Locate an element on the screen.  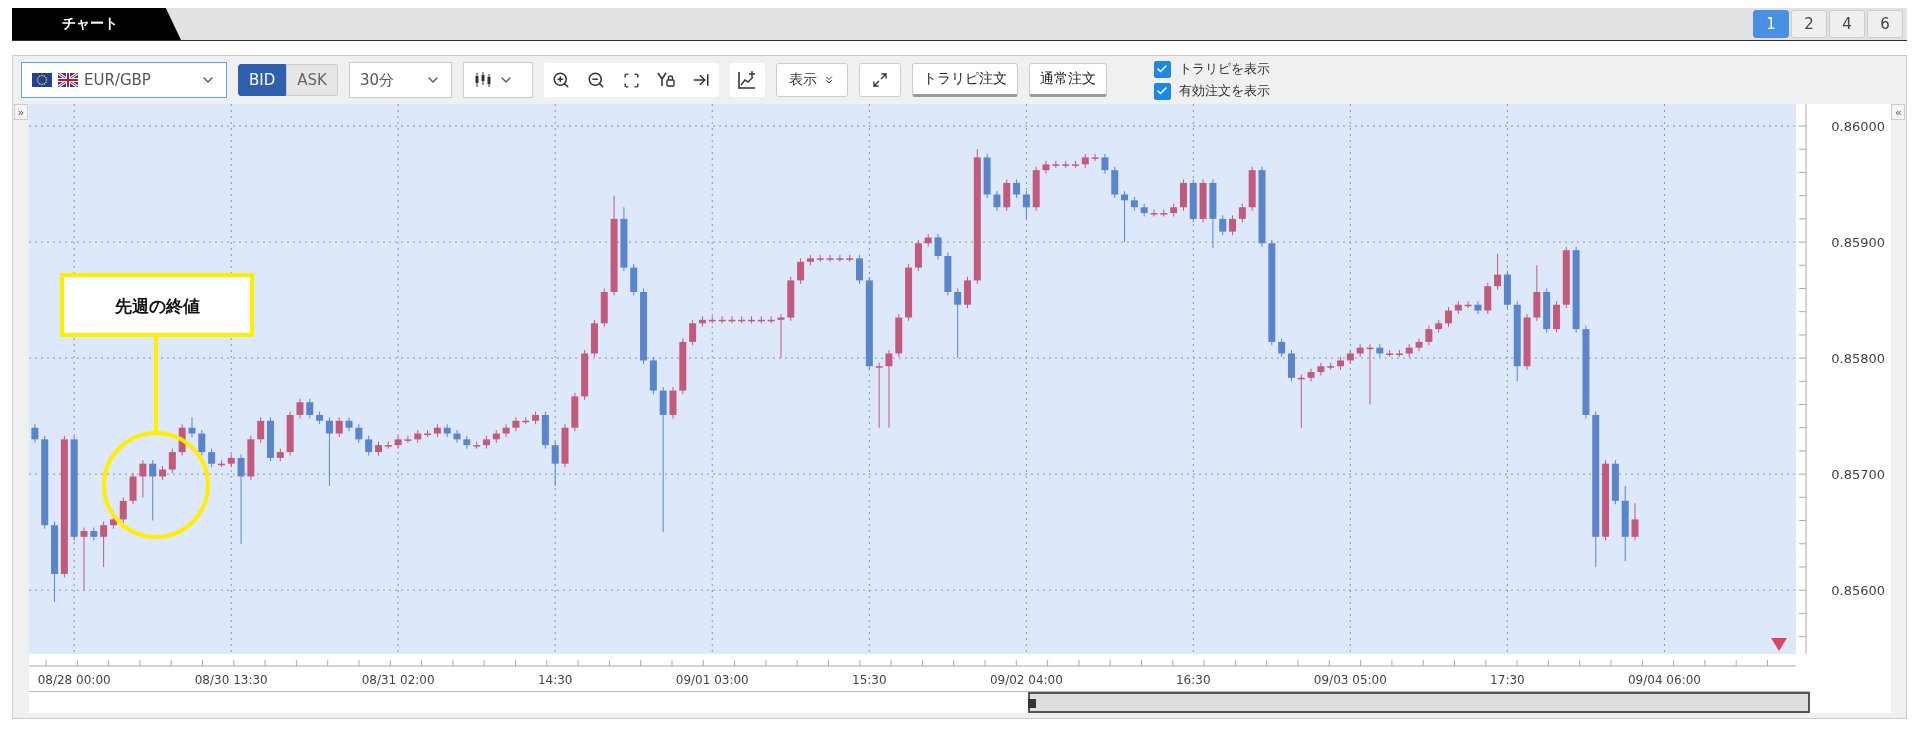
x-axis-label: 08/31 02:00 is located at coordinates (398, 680).